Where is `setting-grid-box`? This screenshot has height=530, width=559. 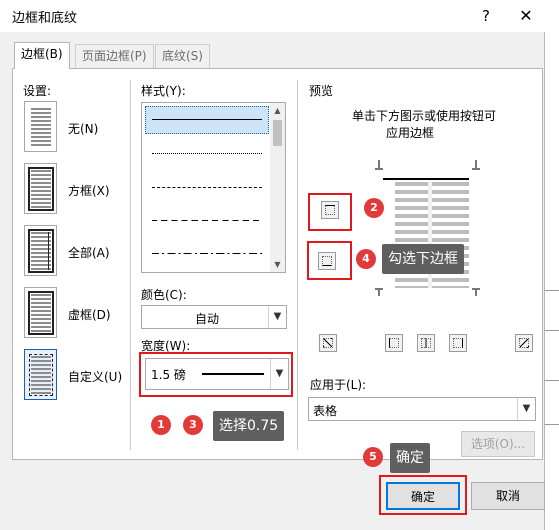 setting-grid-box is located at coordinates (40, 312).